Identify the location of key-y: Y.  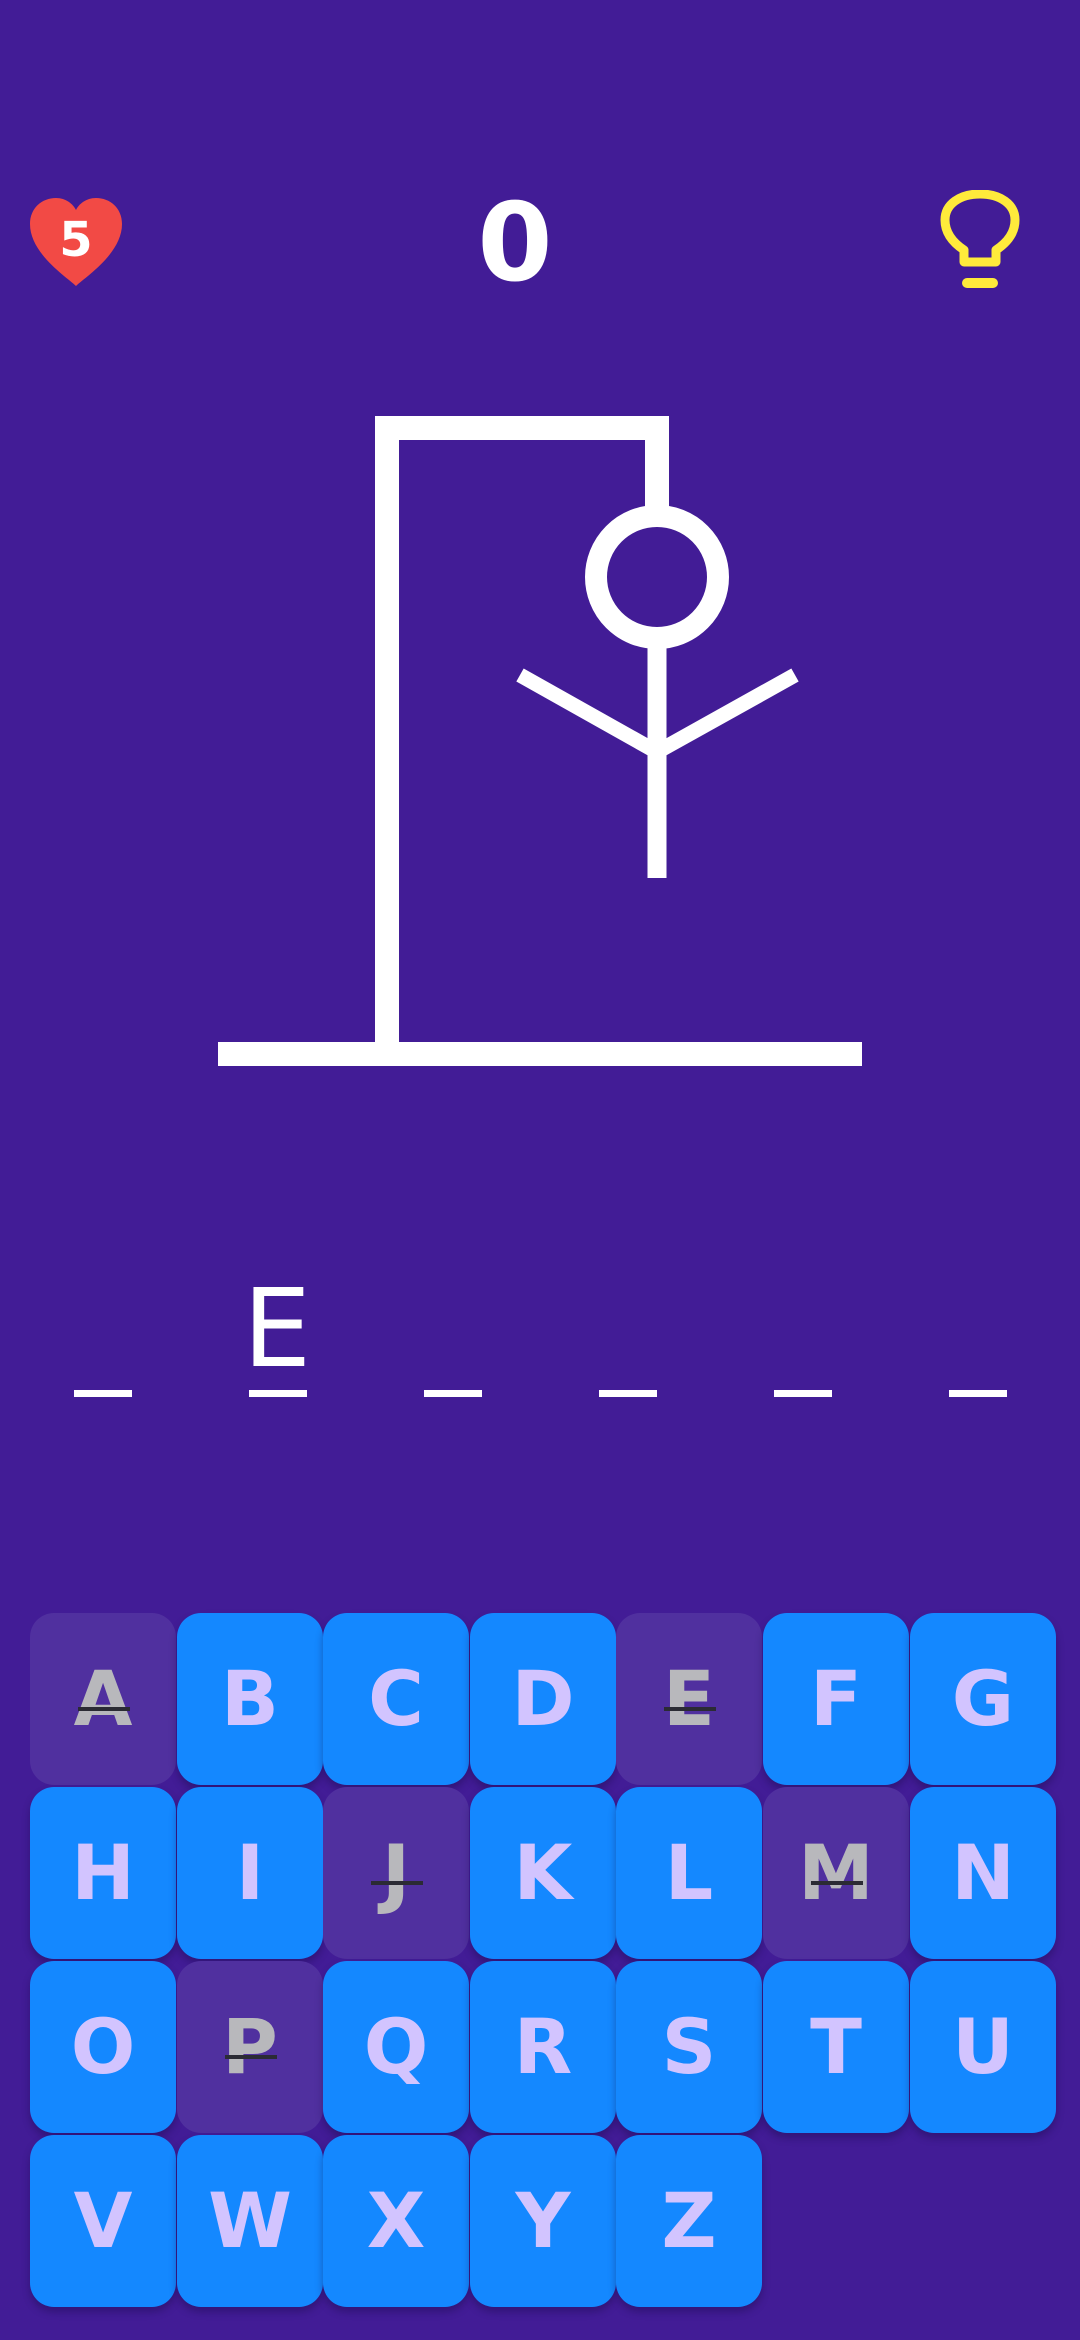
(543, 2221).